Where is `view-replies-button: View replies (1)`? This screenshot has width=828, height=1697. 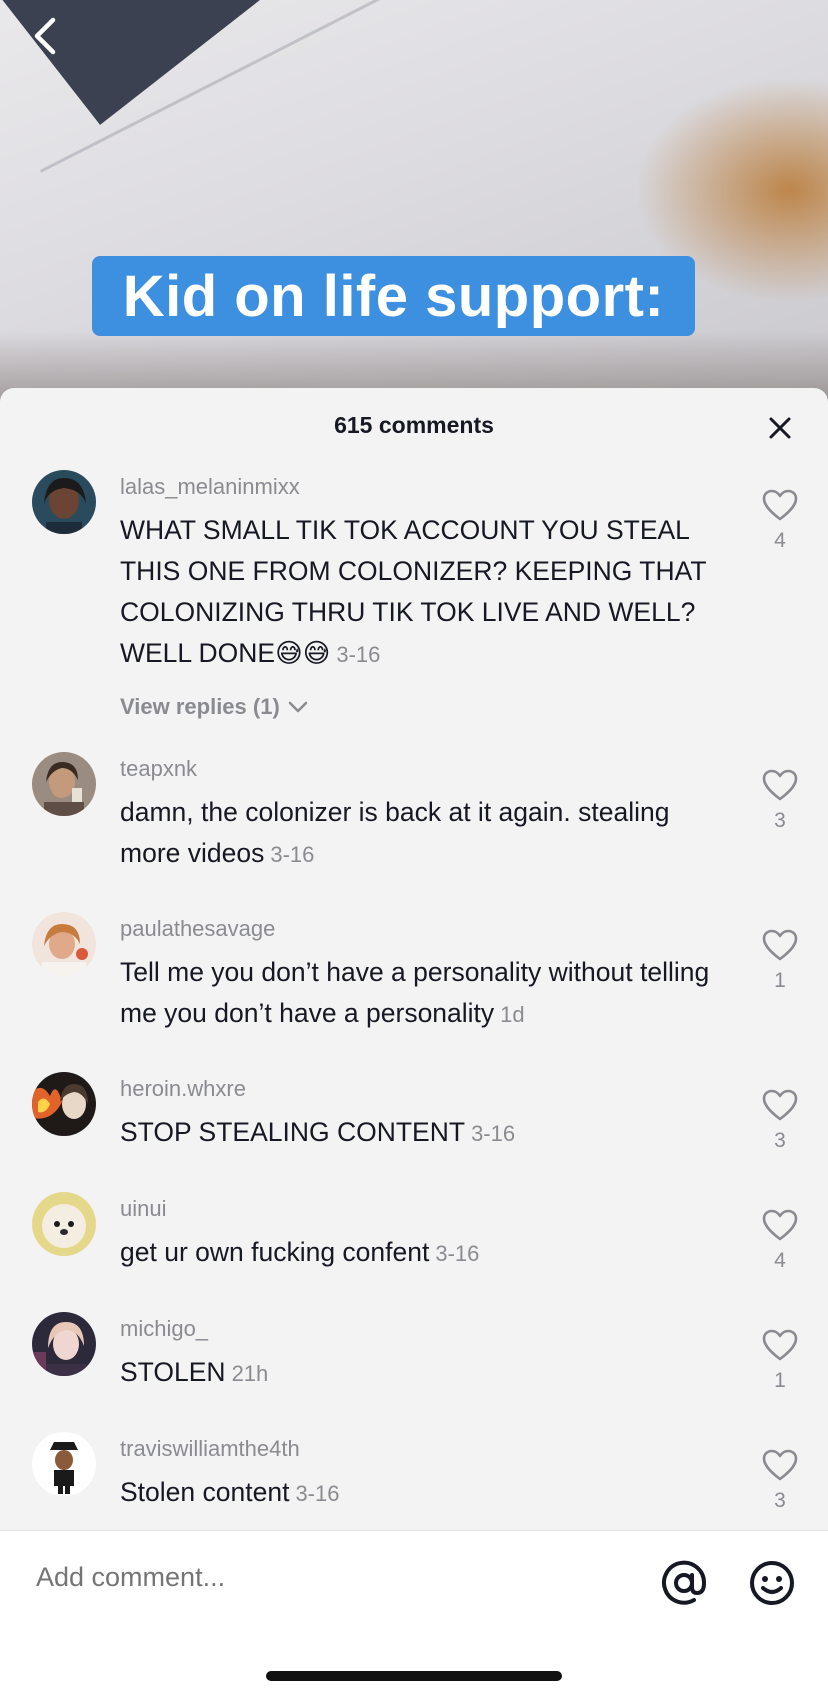
view-replies-button: View replies (1) is located at coordinates (214, 707).